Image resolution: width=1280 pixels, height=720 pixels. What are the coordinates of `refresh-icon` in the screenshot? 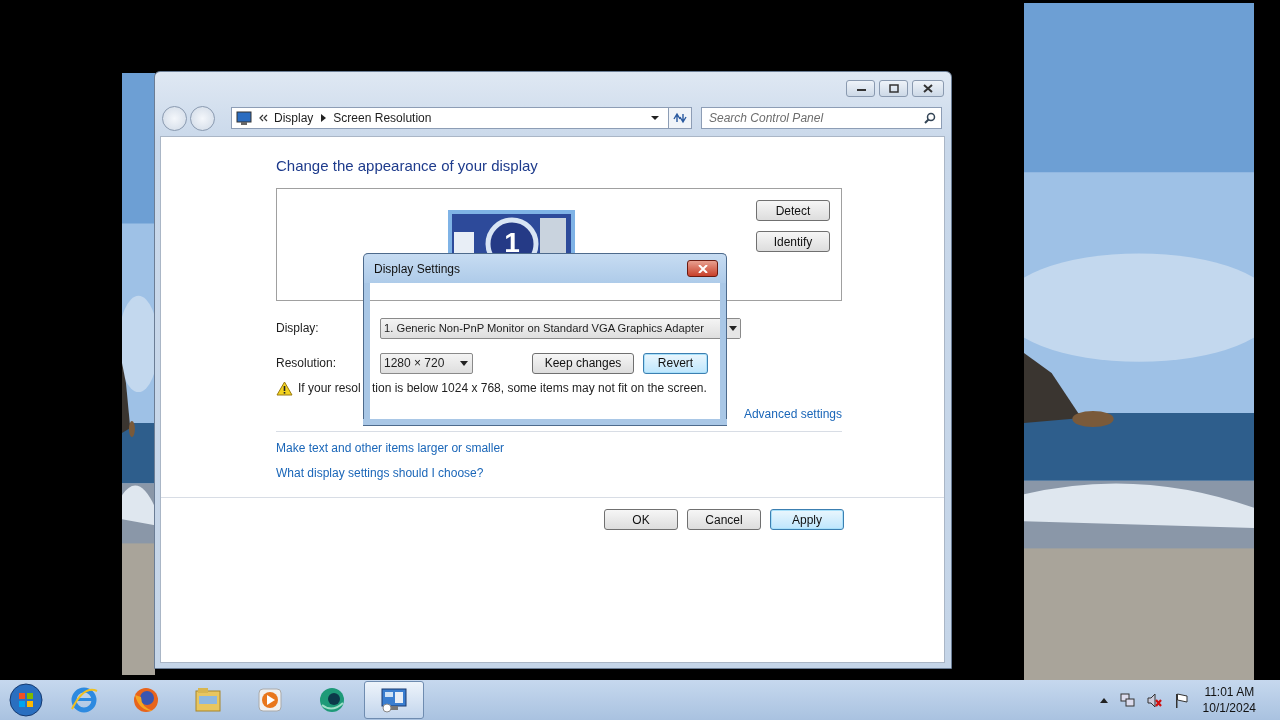 It's located at (680, 118).